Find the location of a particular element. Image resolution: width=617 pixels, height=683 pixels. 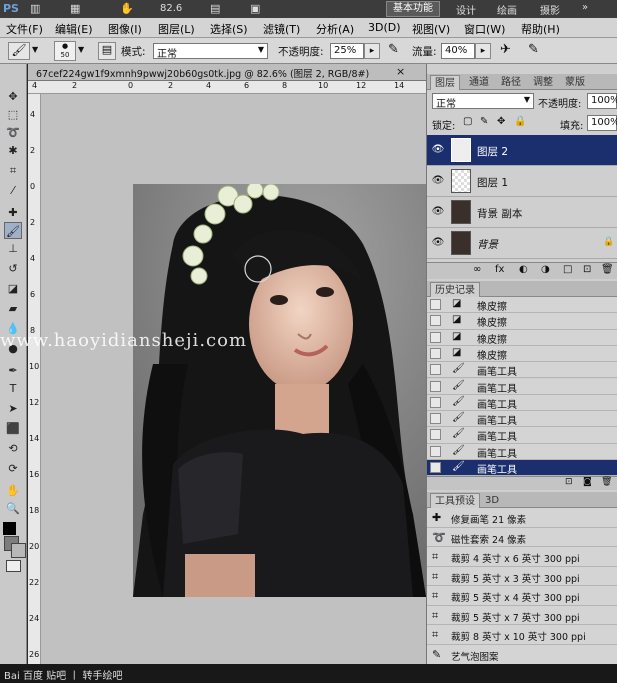

adjustment-layer-icon: ◑ is located at coordinates (545, 269).